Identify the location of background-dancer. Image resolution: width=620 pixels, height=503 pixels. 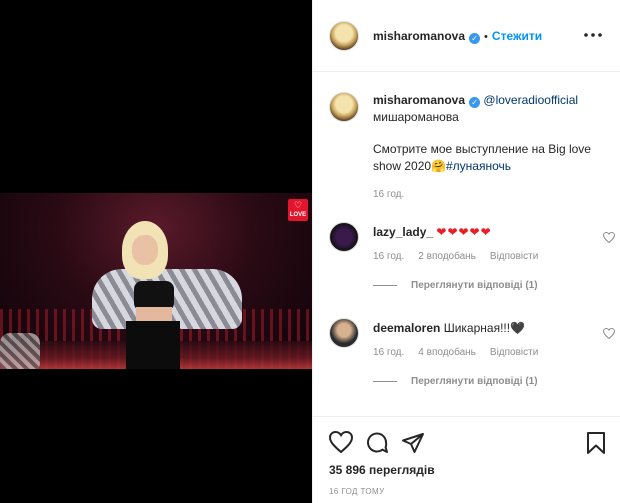
(20, 351).